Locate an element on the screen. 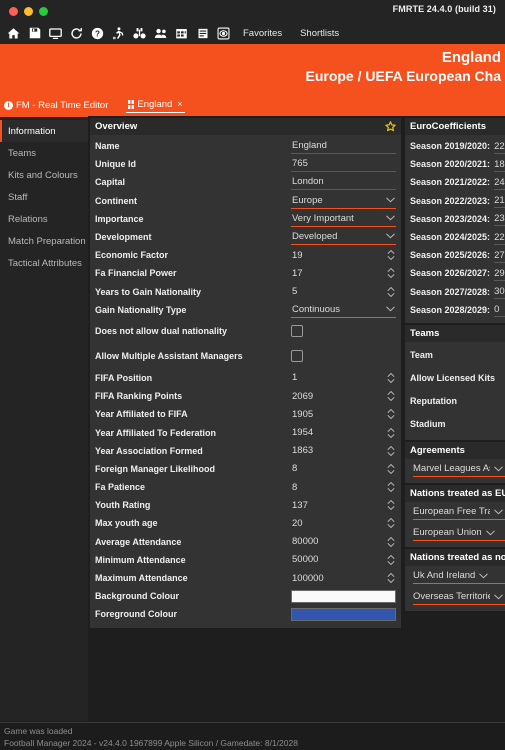 This screenshot has height=750, width=505. app-version-label: FMRTE 24.4.0 (build 31) is located at coordinates (444, 9).